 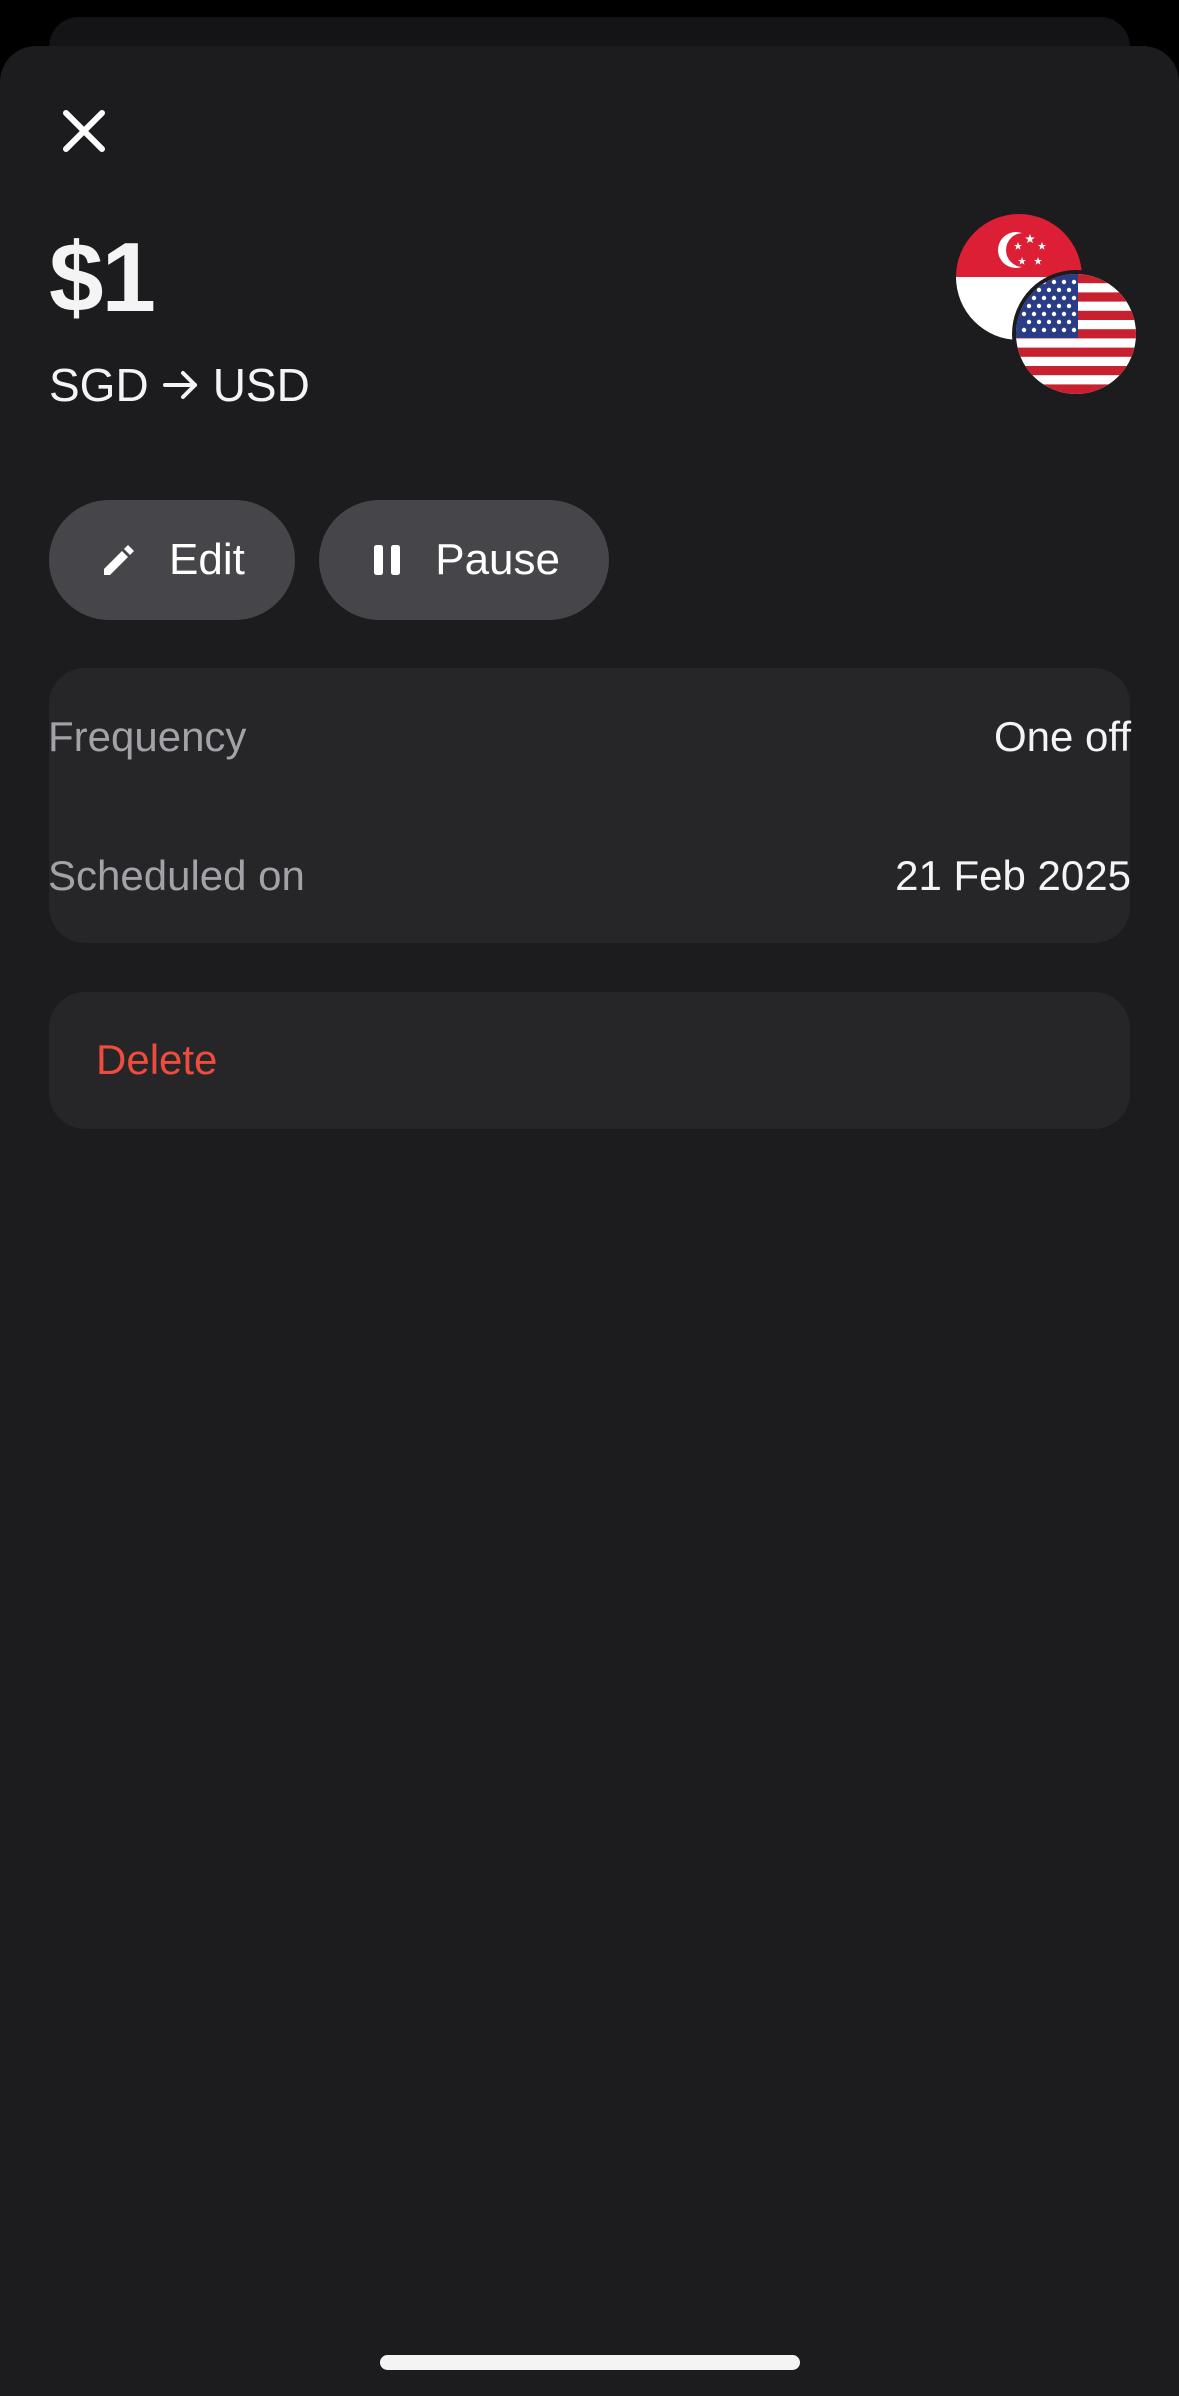 I want to click on transfer-amount: $1, so click(x=102, y=277).